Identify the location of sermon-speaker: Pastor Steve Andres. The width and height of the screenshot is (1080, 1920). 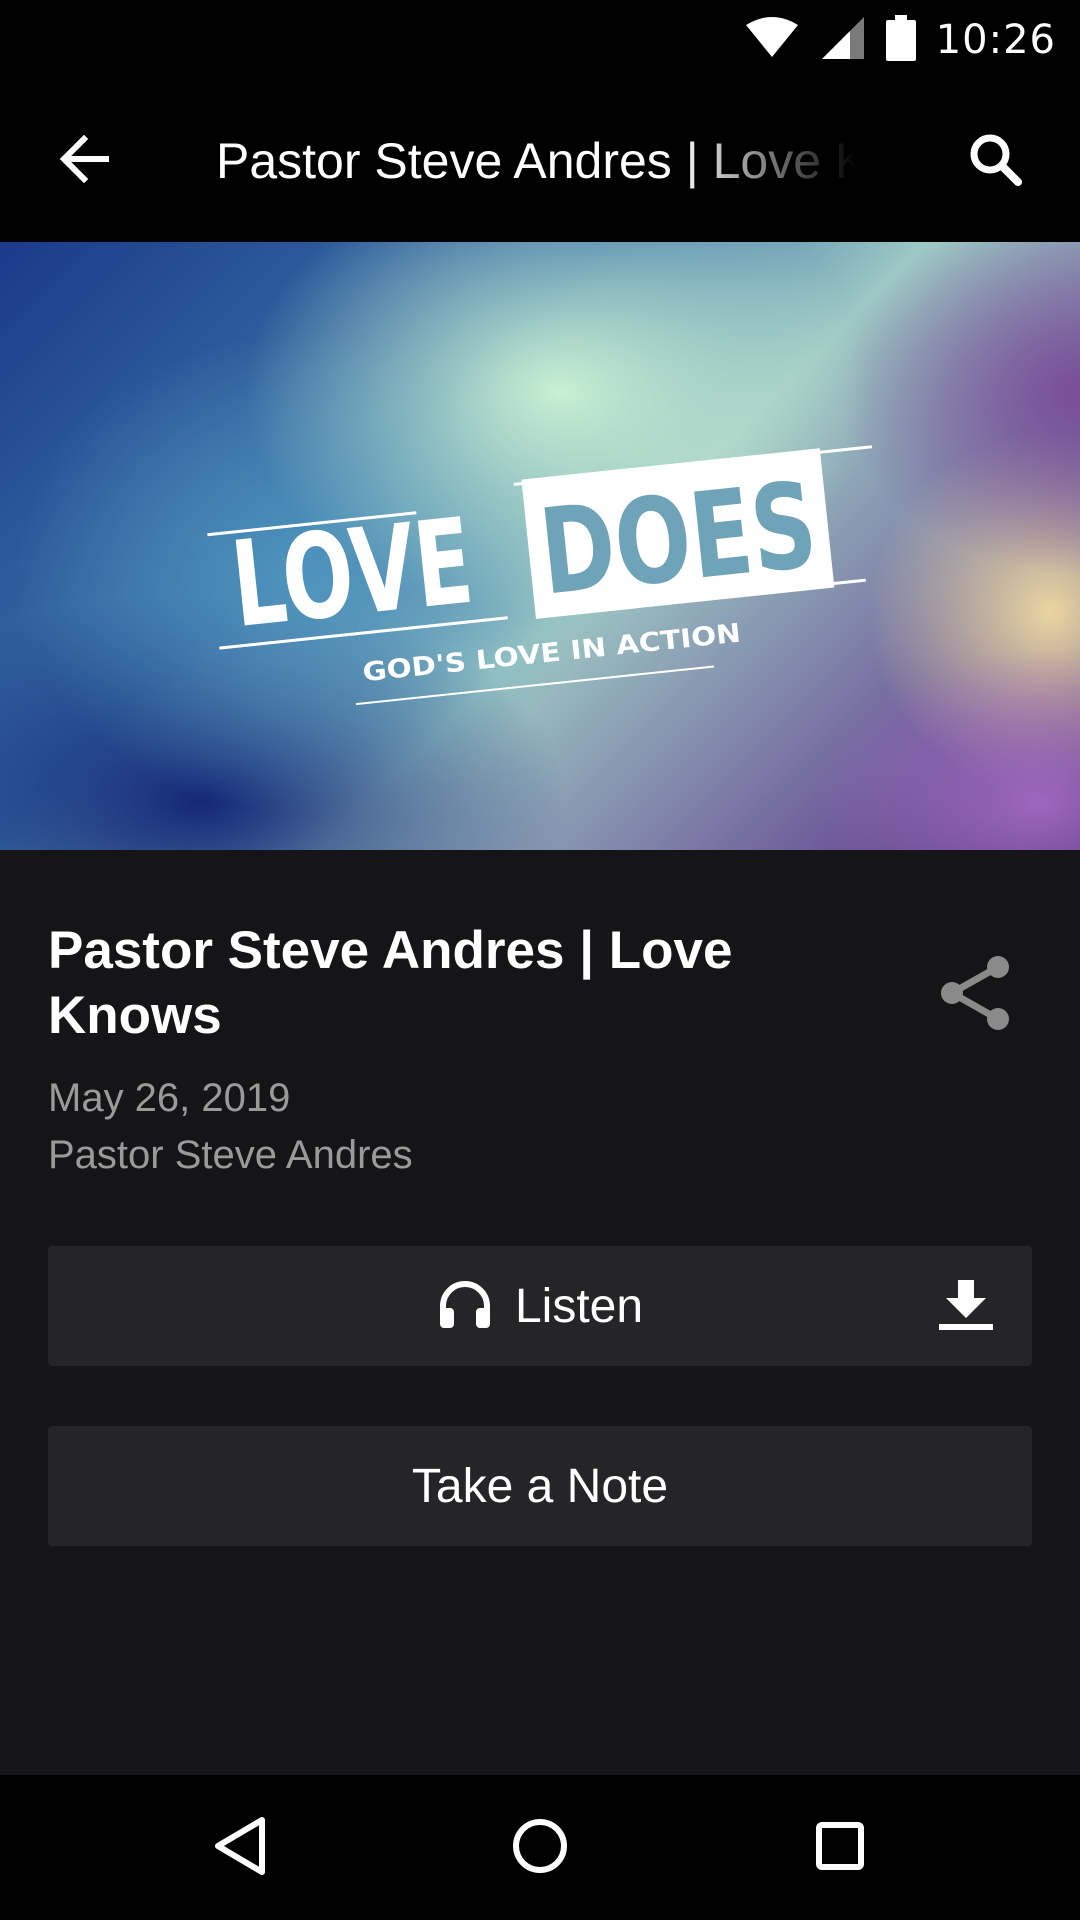
(230, 1155).